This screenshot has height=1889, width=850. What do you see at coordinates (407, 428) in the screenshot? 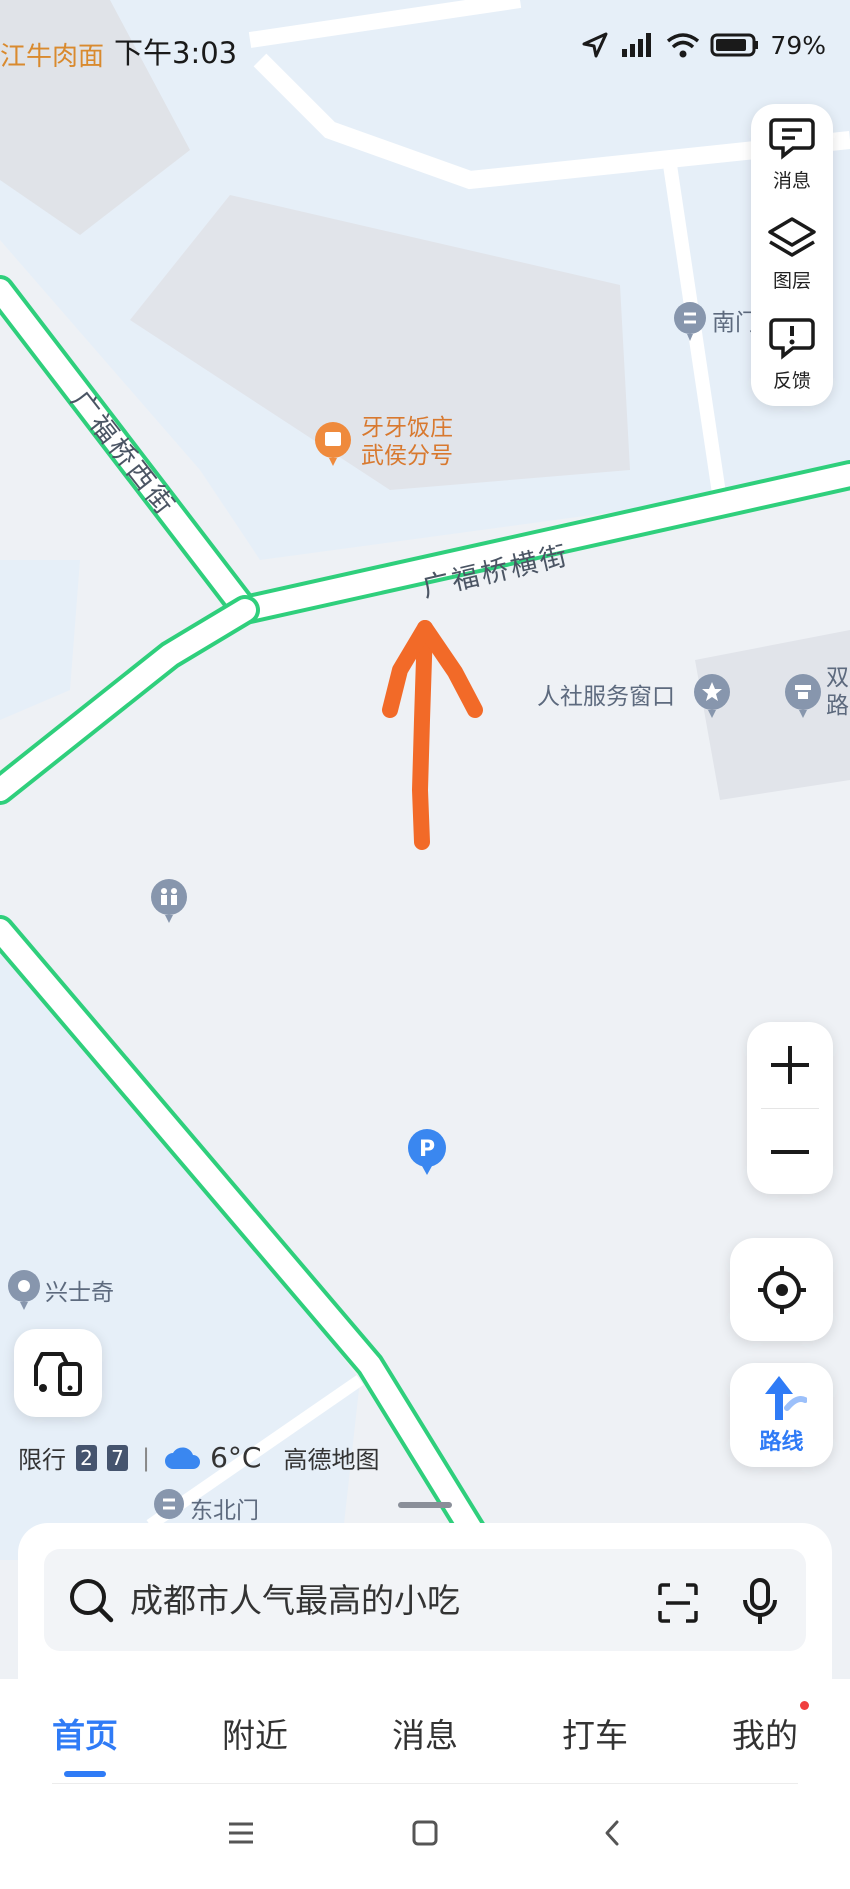
I see `poi-name: 牙牙饭庄` at bounding box center [407, 428].